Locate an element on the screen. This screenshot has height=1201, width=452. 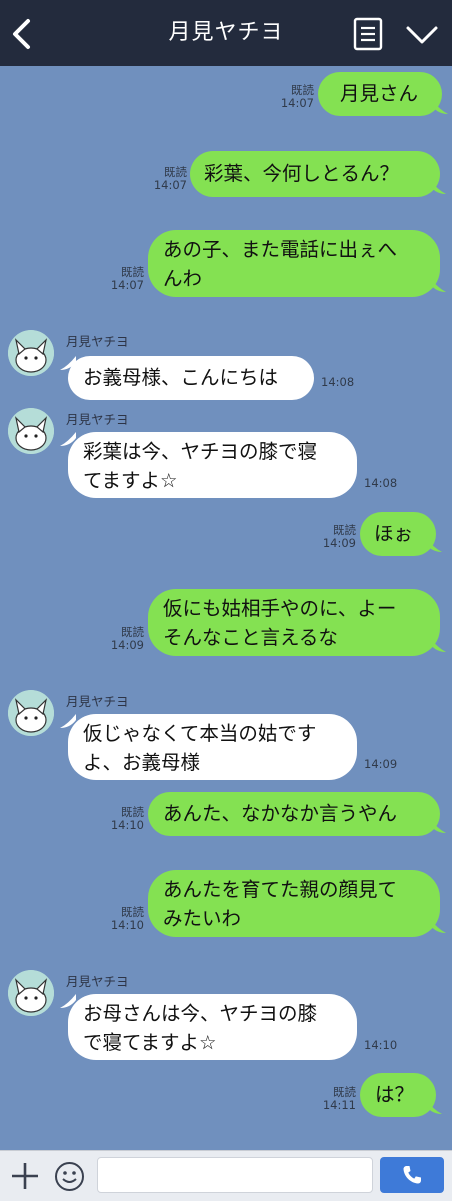
outgoing-message-bubble: あんたを育てた親の顔見て みたいわ is located at coordinates (294, 903).